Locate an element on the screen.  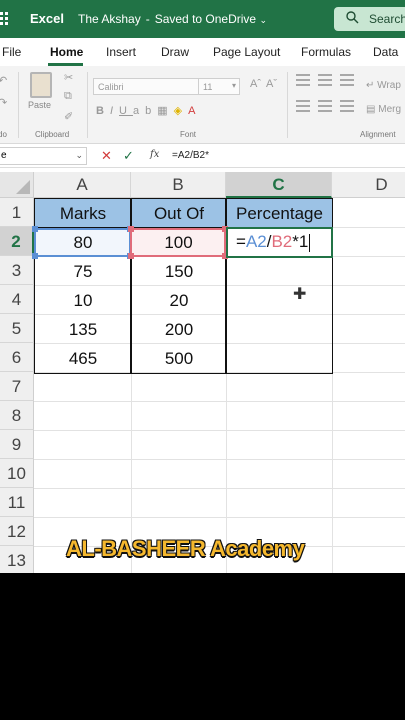
formula-ref-a2: A2 is located at coordinates (256, 241).